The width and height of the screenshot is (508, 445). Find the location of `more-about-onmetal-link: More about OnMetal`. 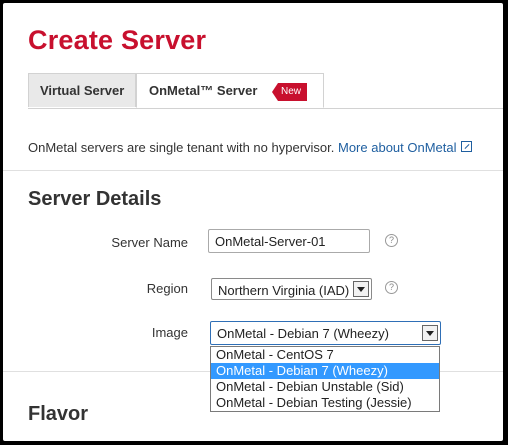

more-about-onmetal-link: More about OnMetal is located at coordinates (405, 147).